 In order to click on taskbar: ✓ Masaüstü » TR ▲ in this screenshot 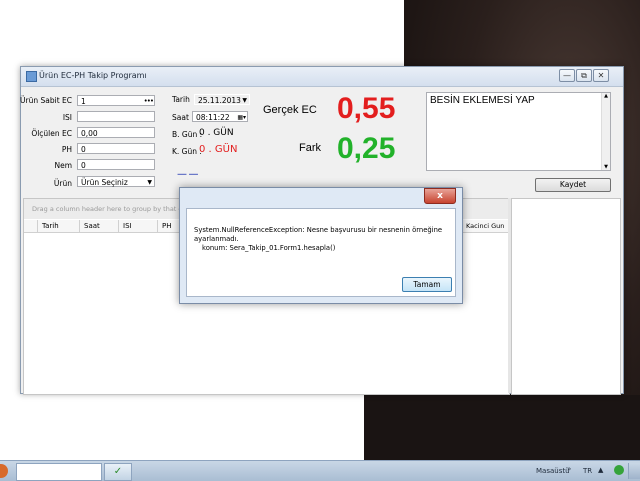, I will do `click(320, 470)`.